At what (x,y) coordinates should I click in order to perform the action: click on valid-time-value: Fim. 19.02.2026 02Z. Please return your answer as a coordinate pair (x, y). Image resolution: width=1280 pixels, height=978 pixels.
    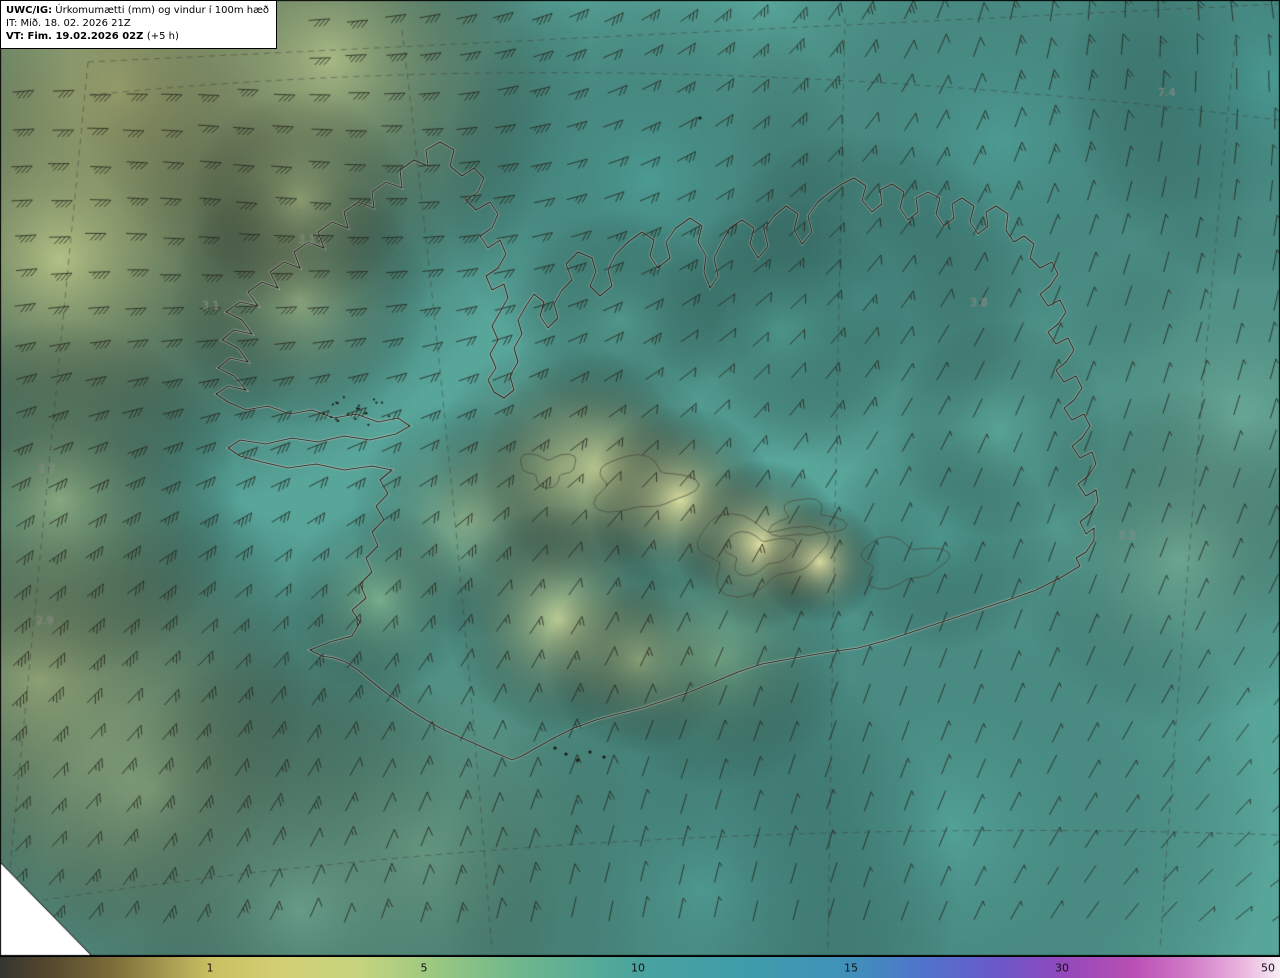
    Looking at the image, I should click on (85, 37).